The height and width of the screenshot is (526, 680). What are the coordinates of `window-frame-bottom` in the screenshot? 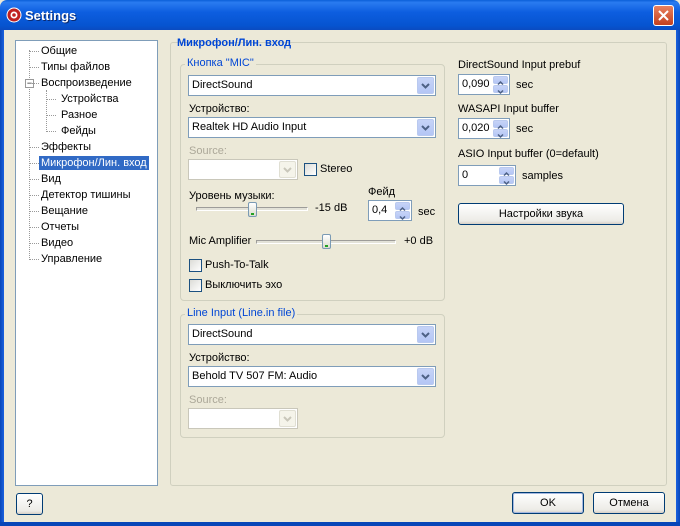 It's located at (340, 524).